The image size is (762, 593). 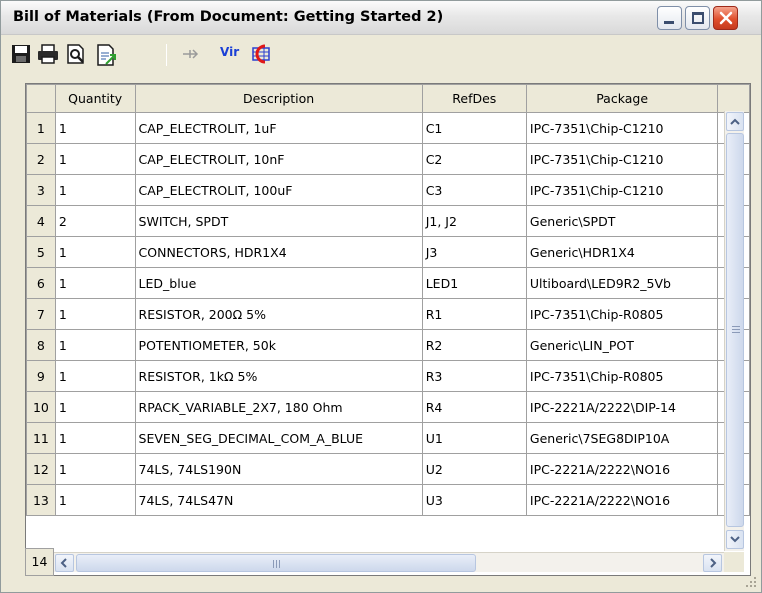 What do you see at coordinates (21, 54) in the screenshot?
I see `save-button` at bounding box center [21, 54].